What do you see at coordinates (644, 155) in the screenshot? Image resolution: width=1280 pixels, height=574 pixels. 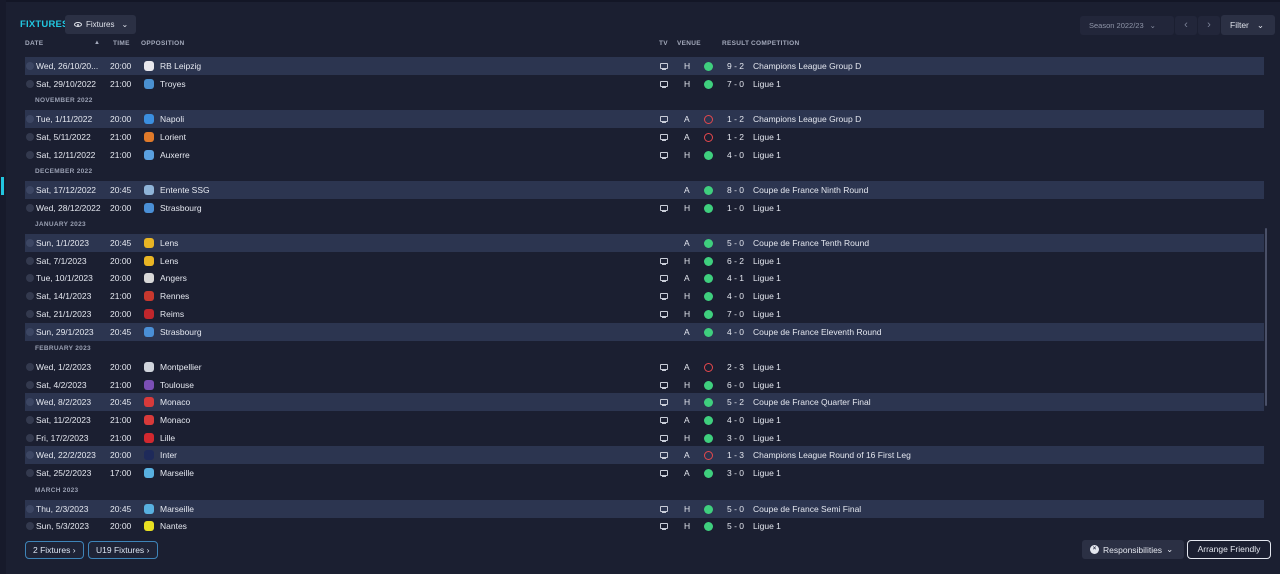 I see `fixture-row: Sat, 12/11/2022 21:00 Auxerre H 4 - 0 Ligue 1` at bounding box center [644, 155].